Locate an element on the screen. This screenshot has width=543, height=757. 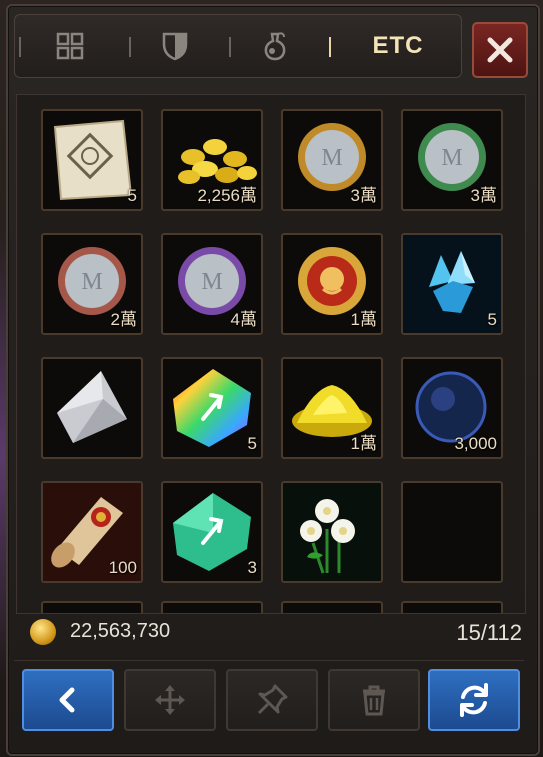
white-cloth-icon is located at coordinates (92, 407).